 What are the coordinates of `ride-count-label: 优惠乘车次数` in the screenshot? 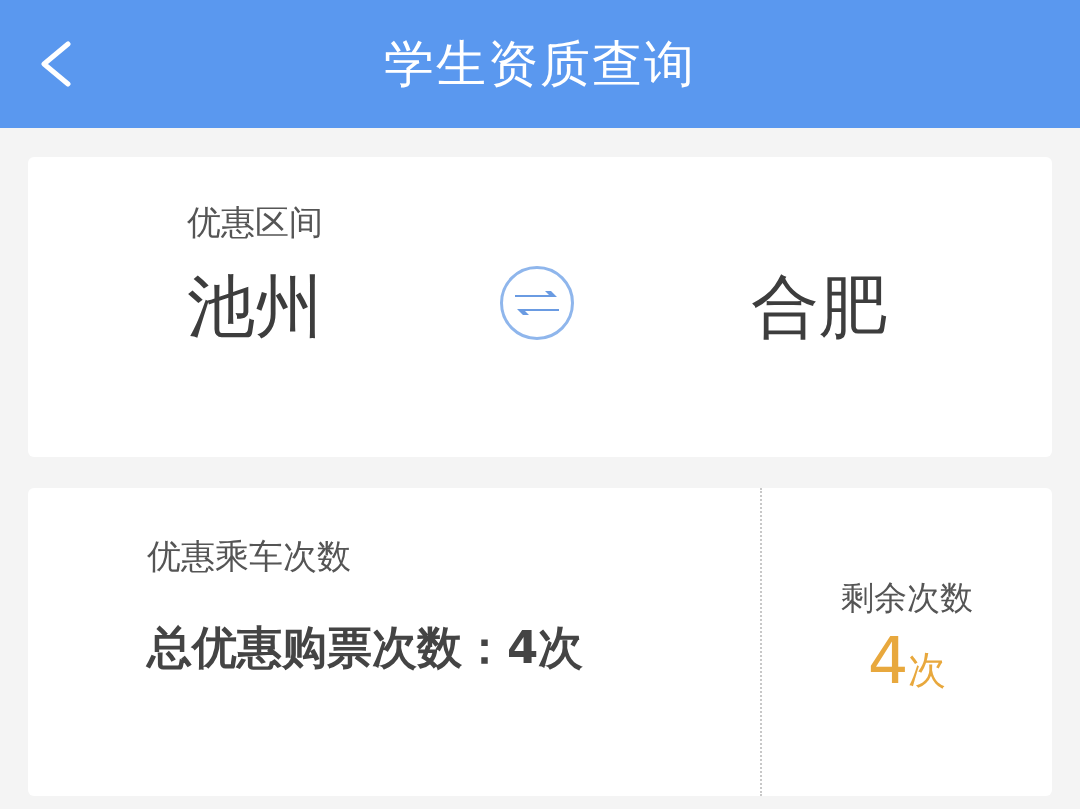 It's located at (249, 556).